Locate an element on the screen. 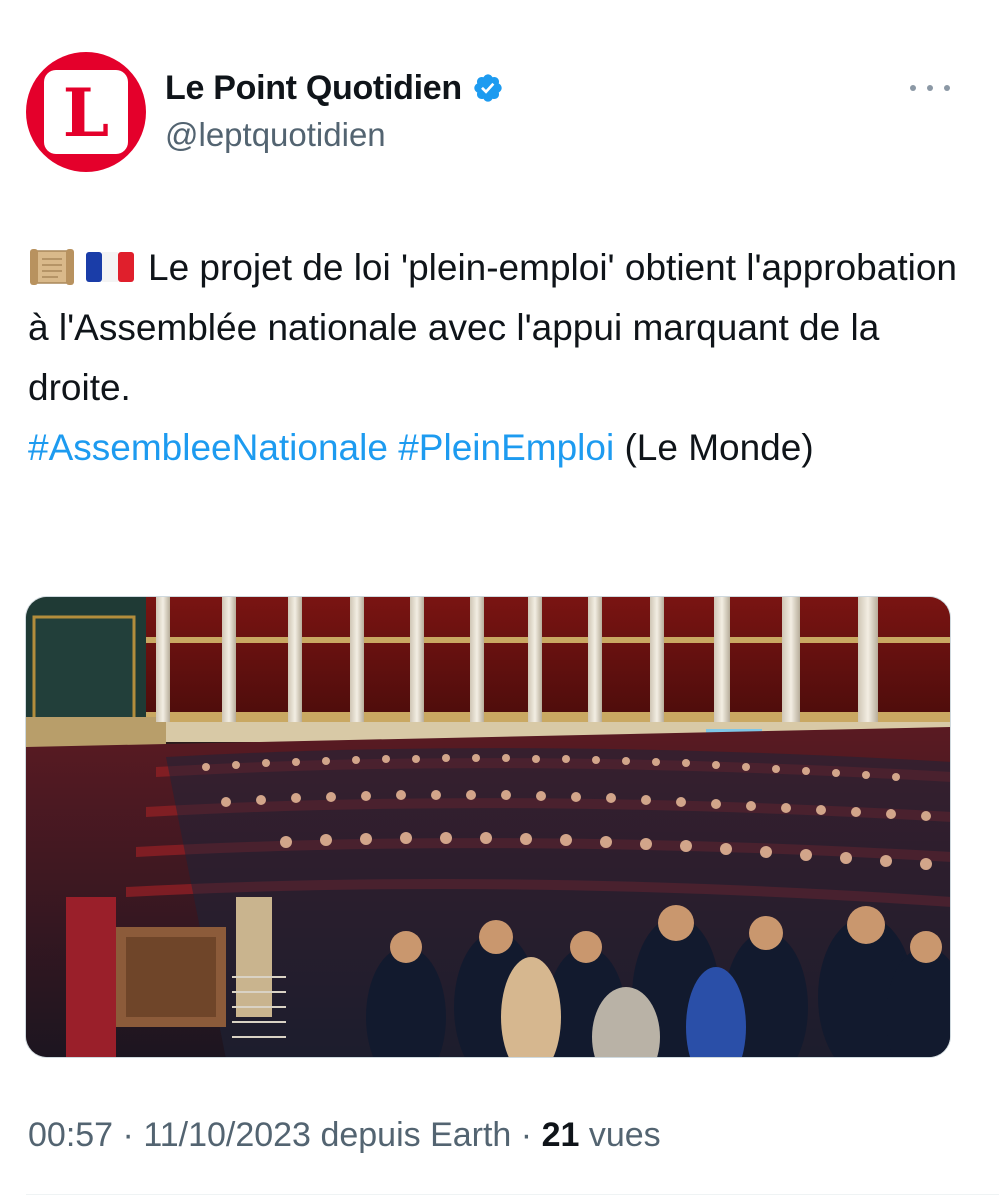  scroll-icon is located at coordinates (52, 267).